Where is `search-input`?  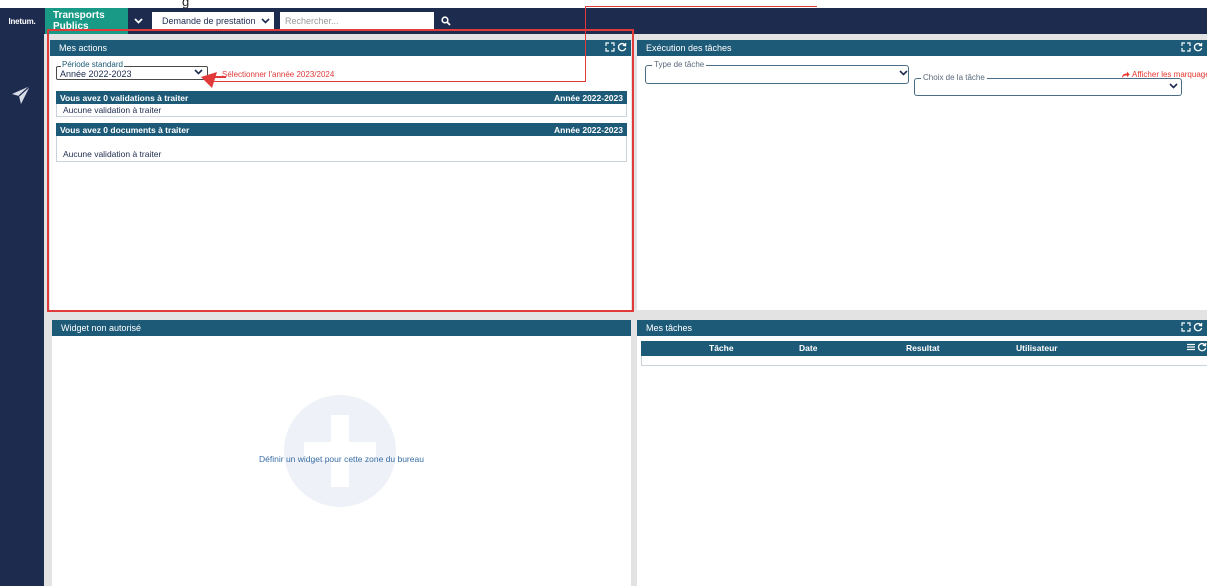 search-input is located at coordinates (357, 21).